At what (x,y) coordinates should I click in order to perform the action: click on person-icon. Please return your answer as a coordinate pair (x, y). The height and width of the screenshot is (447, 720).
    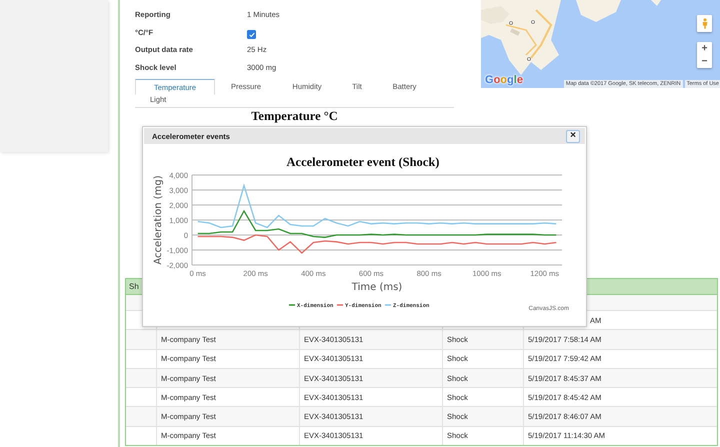
    Looking at the image, I should click on (705, 23).